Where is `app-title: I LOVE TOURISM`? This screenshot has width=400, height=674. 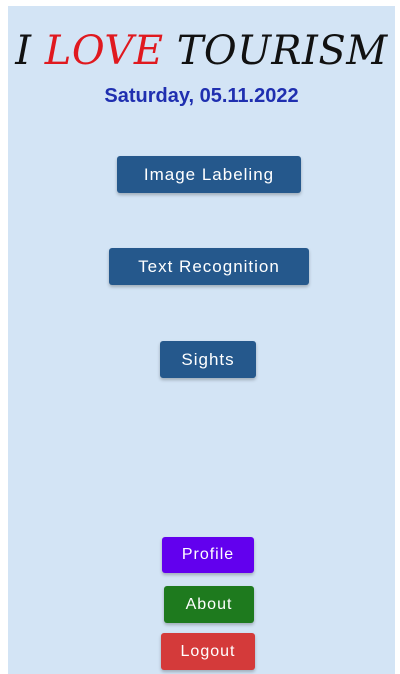
app-title: I LOVE TOURISM is located at coordinates (201, 51).